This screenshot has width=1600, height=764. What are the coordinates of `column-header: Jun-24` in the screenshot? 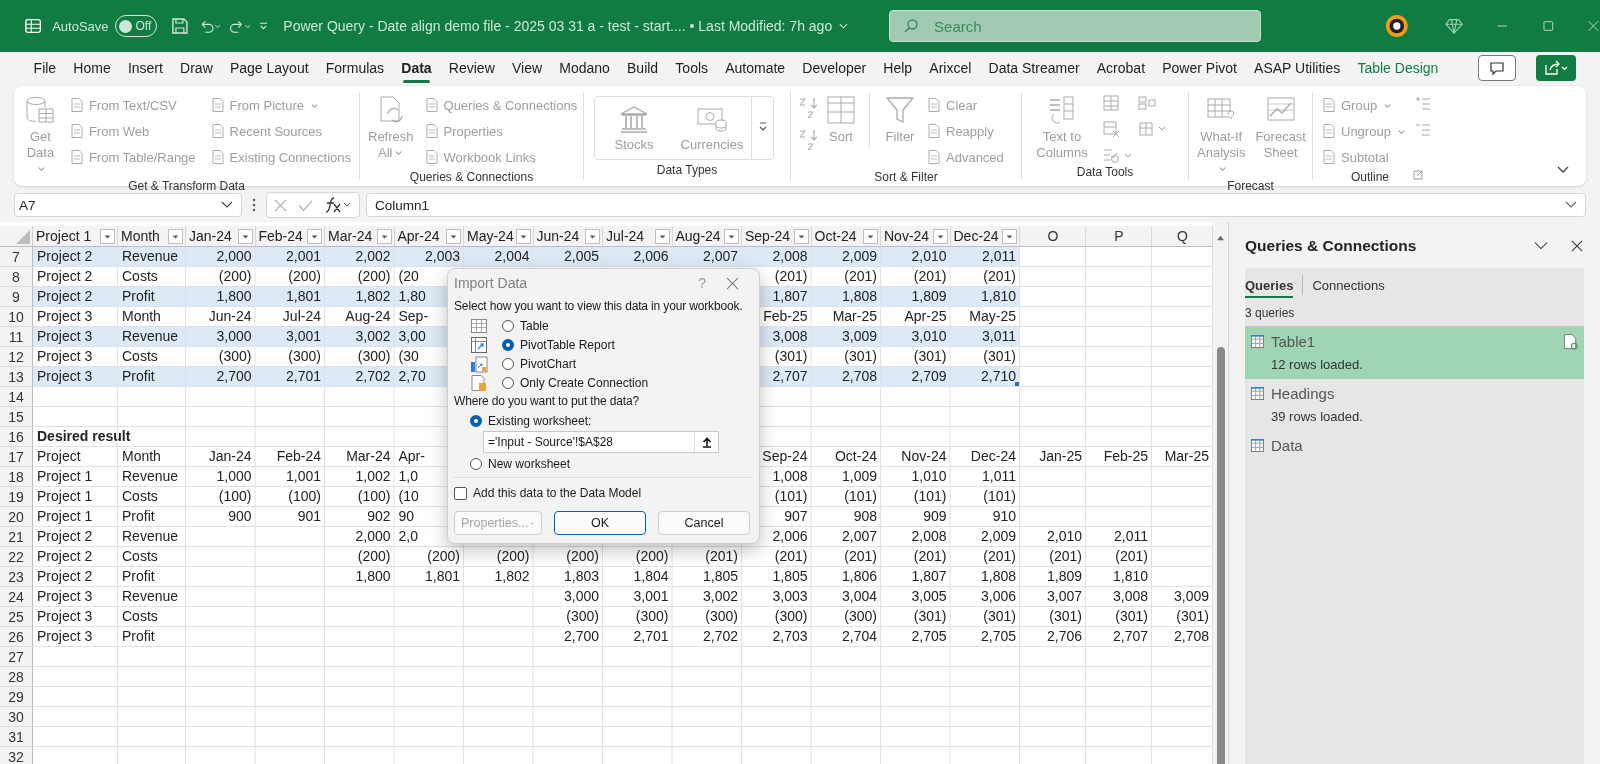 It's located at (568, 236).